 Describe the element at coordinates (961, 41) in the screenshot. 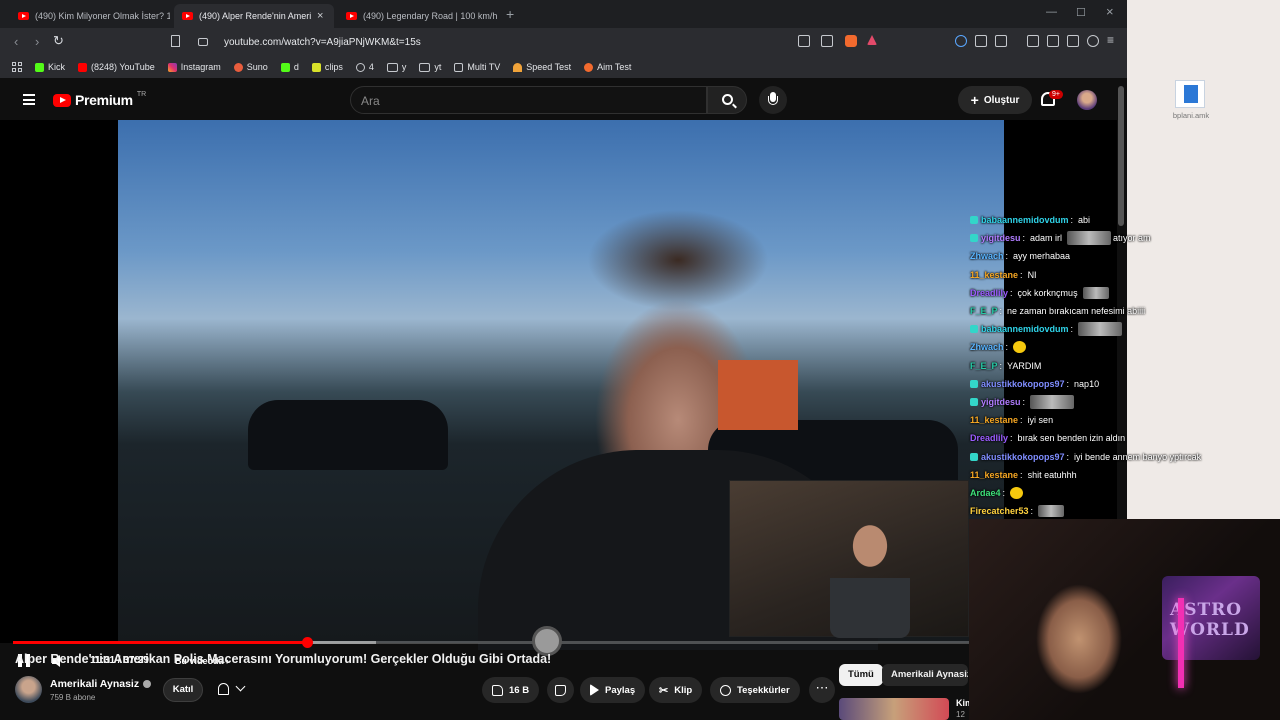

I see `extension-icon` at that location.